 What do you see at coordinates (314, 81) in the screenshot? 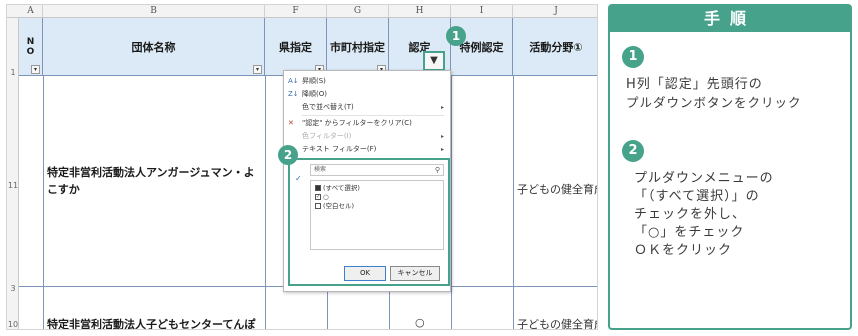
I see `menu-item-label: 昇順(S)` at bounding box center [314, 81].